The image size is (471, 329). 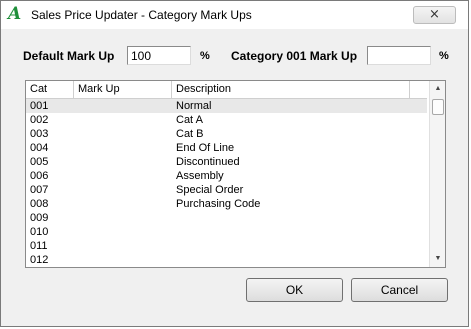 I want to click on description-cell: Normal, so click(x=194, y=106).